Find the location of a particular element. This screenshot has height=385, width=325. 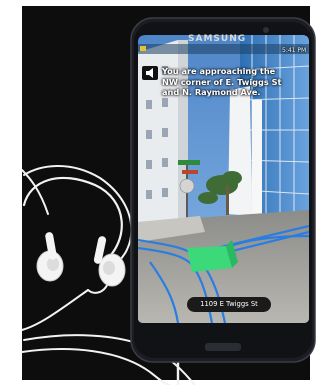

status-bar-time: 5:41 PM is located at coordinates (294, 50).